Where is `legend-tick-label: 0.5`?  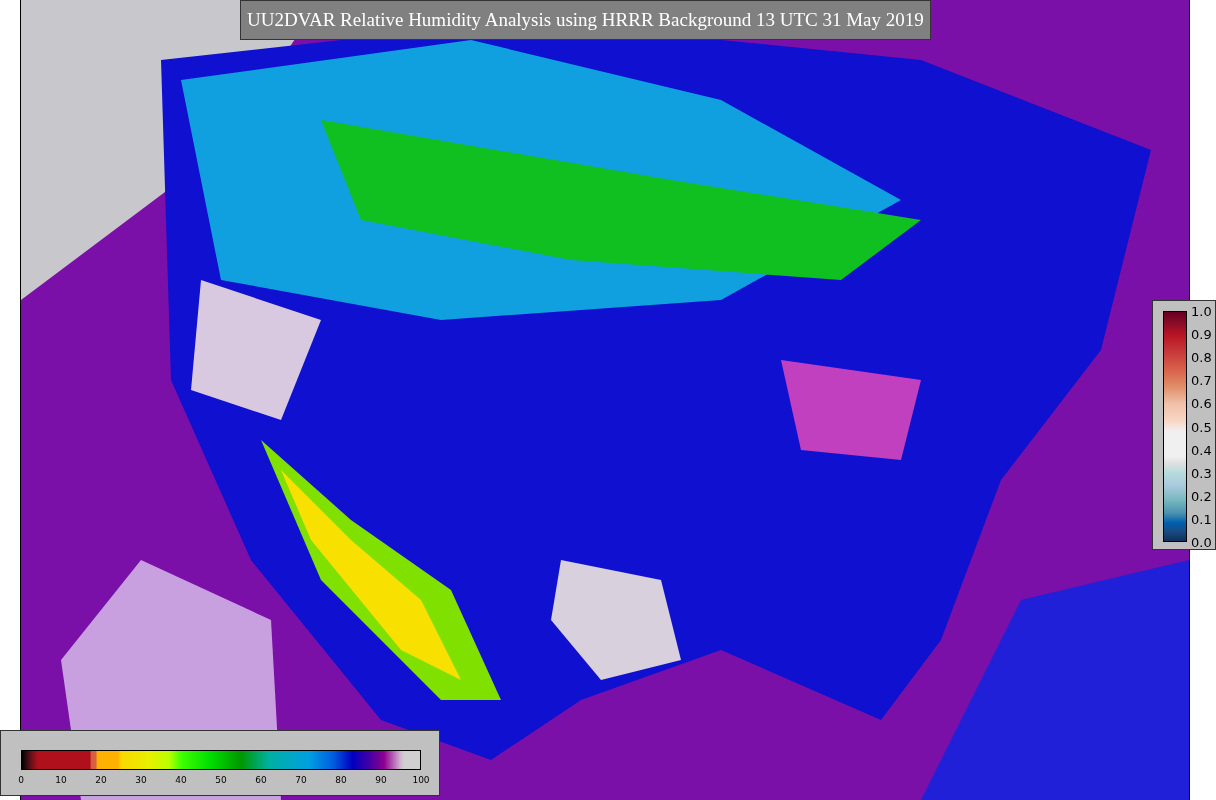
legend-tick-label: 0.5 is located at coordinates (1201, 426).